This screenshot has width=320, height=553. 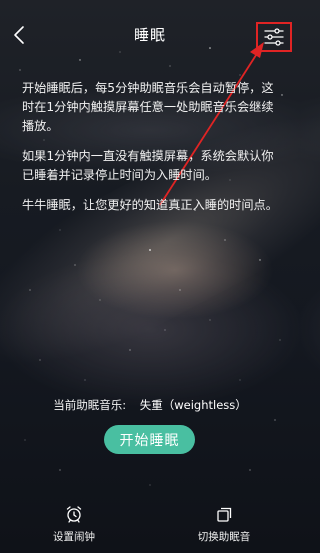 I want to click on switch-music-button: 切换助眠音, so click(x=224, y=524).